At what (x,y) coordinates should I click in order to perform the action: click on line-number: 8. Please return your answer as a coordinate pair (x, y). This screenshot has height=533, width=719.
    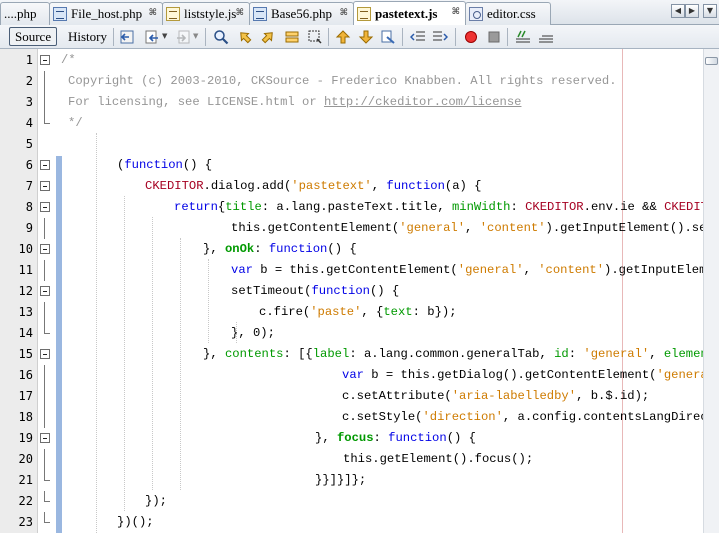
    Looking at the image, I should click on (29, 207).